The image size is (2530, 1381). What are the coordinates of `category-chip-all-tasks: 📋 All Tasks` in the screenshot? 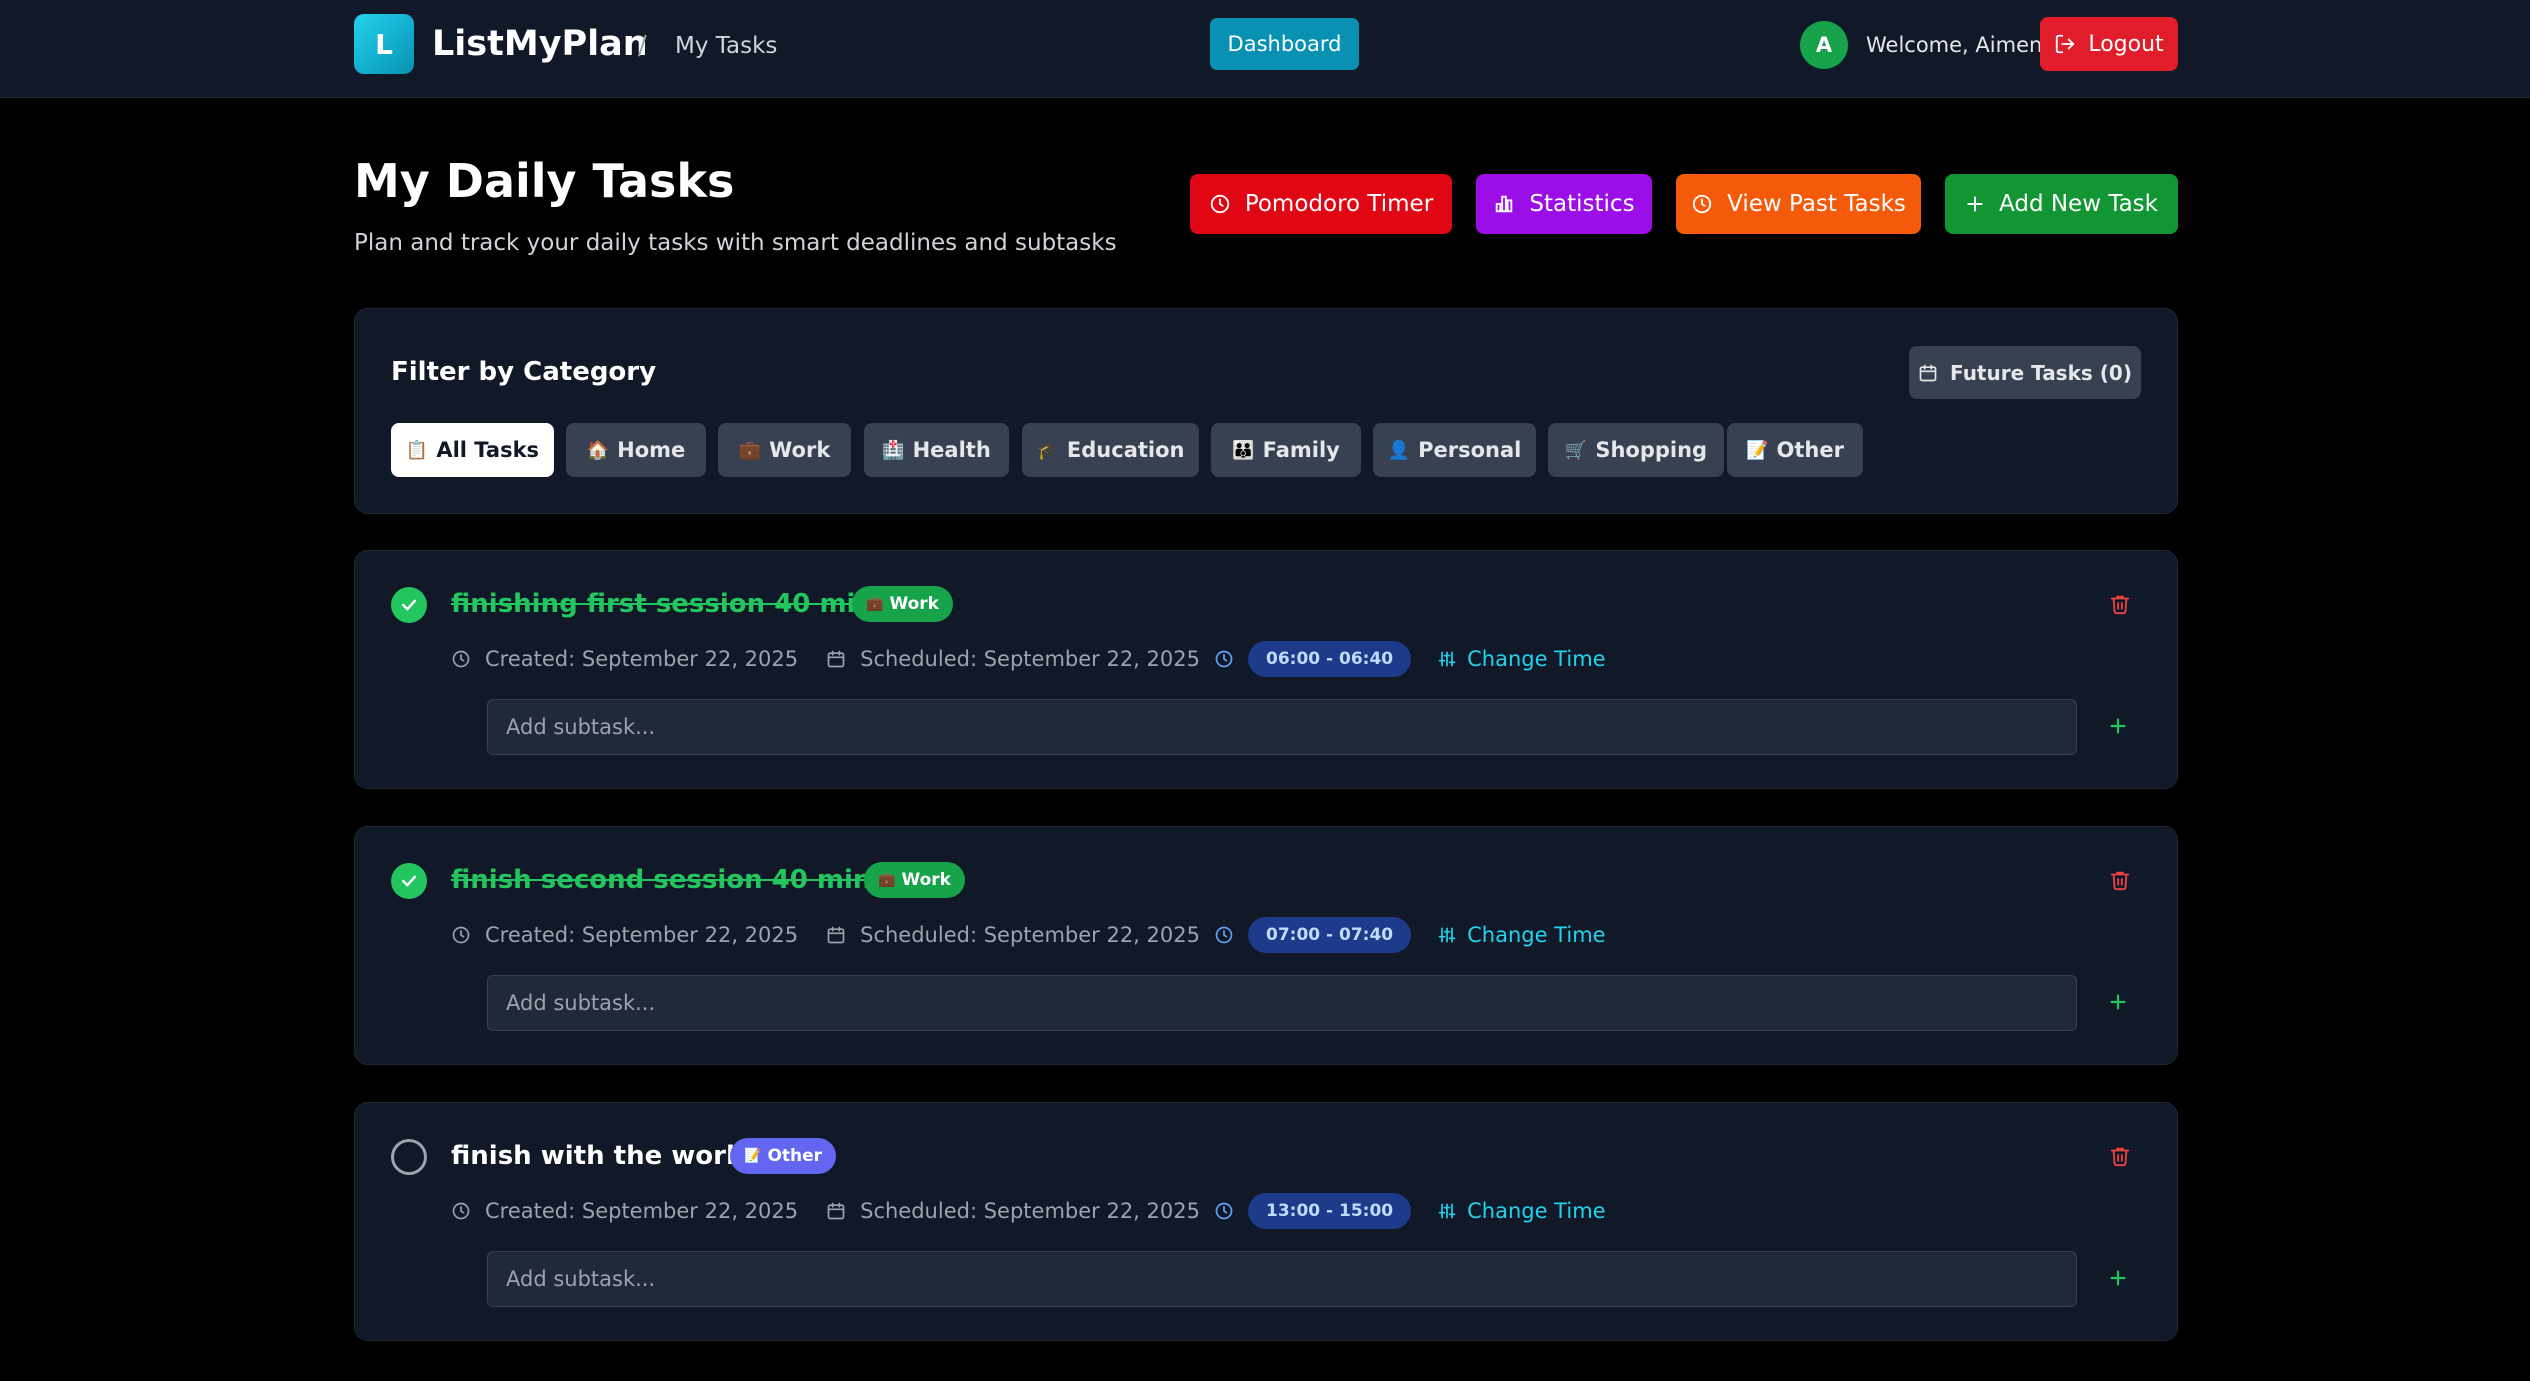 It's located at (472, 450).